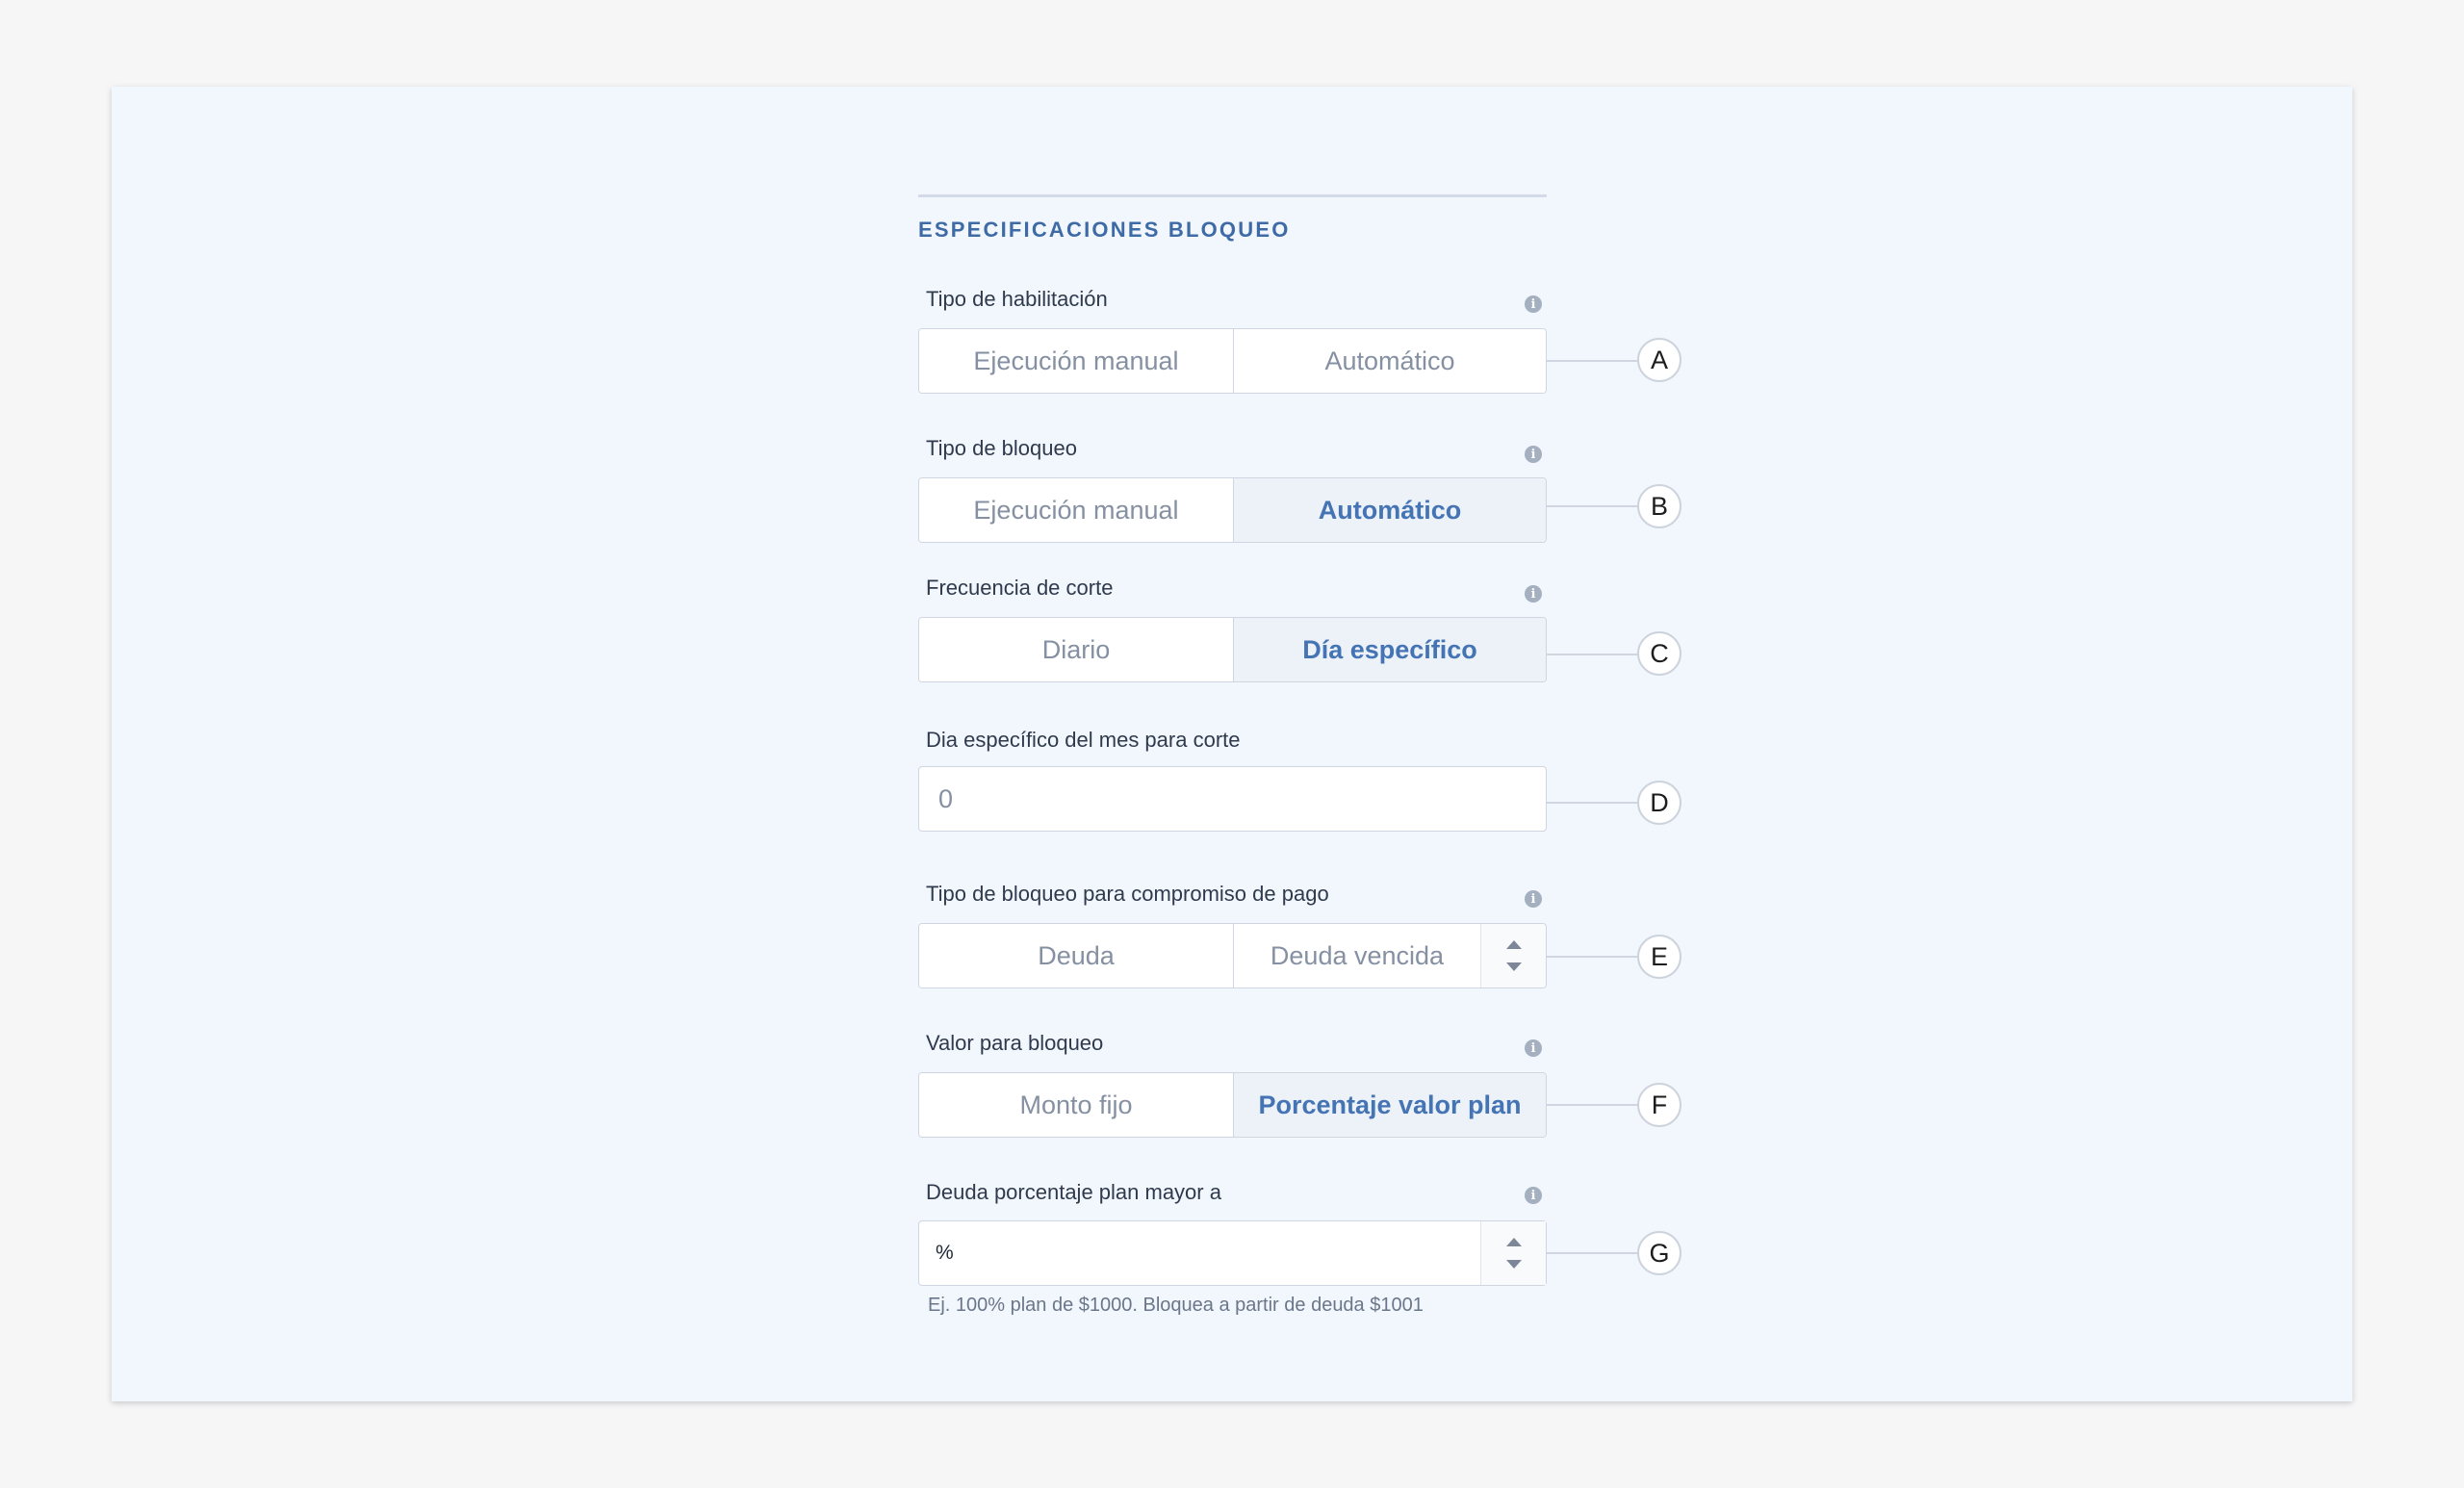 This screenshot has height=1488, width=2464. I want to click on callout-marker: B, so click(1659, 506).